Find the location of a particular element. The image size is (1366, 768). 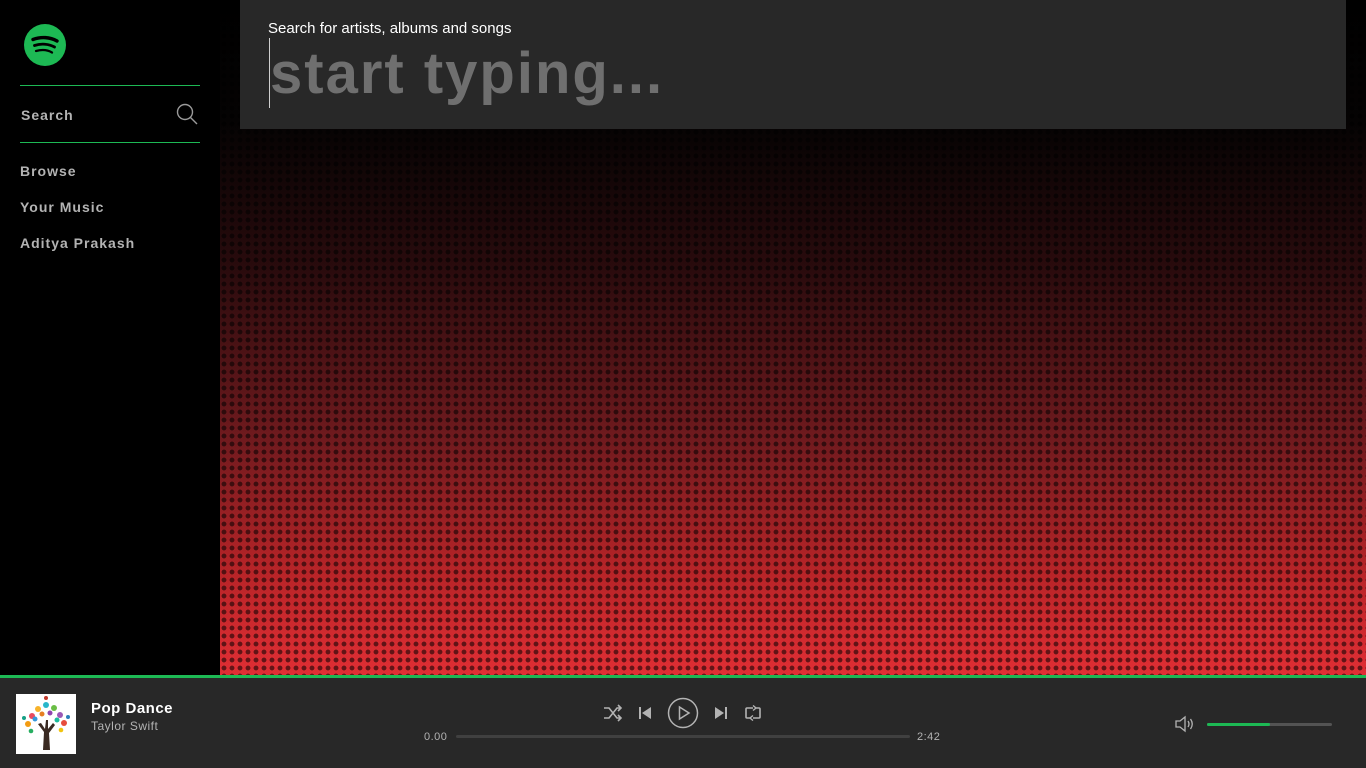

search-icon is located at coordinates (187, 114).